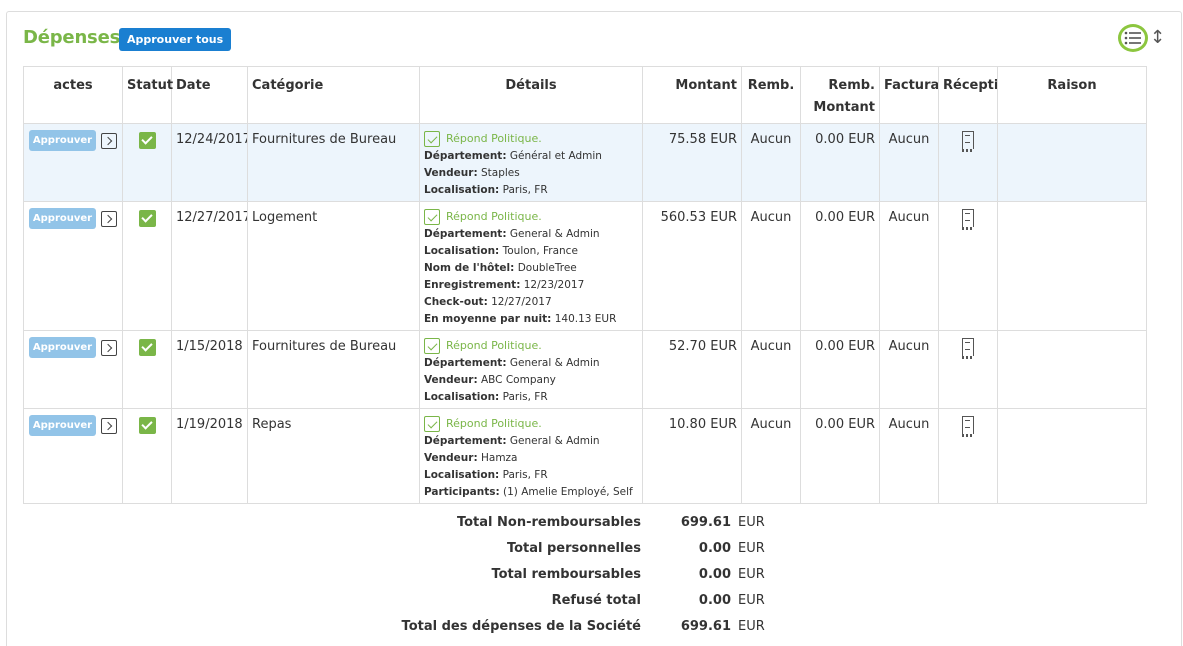 Image resolution: width=1183 pixels, height=646 pixels. I want to click on detail-value: Hamza, so click(499, 458).